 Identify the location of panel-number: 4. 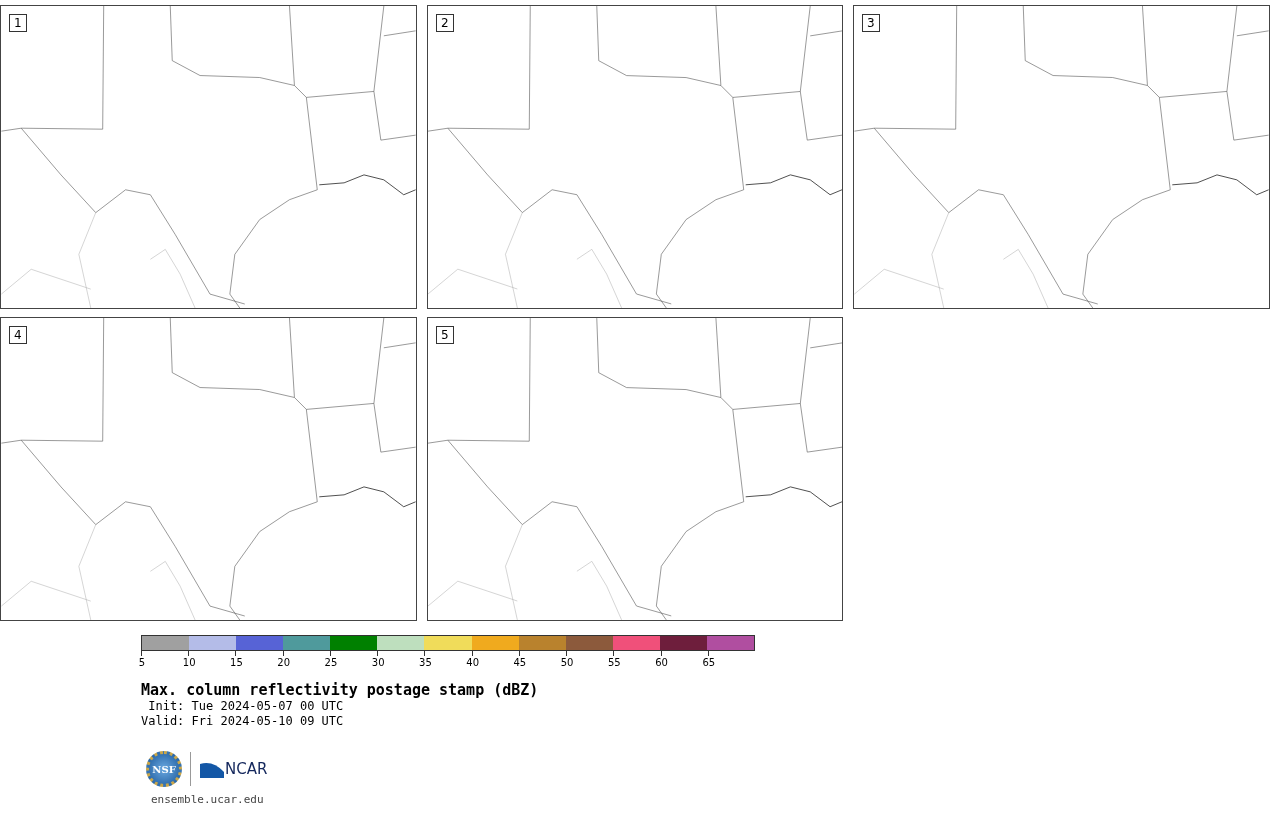
(18, 335).